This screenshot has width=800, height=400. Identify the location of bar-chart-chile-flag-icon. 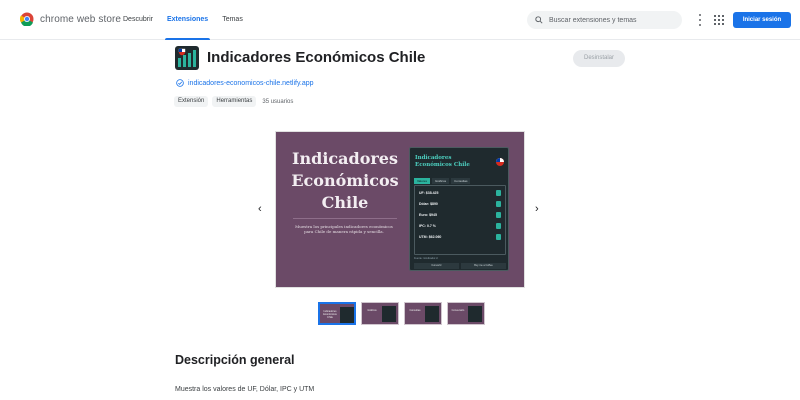
(187, 57).